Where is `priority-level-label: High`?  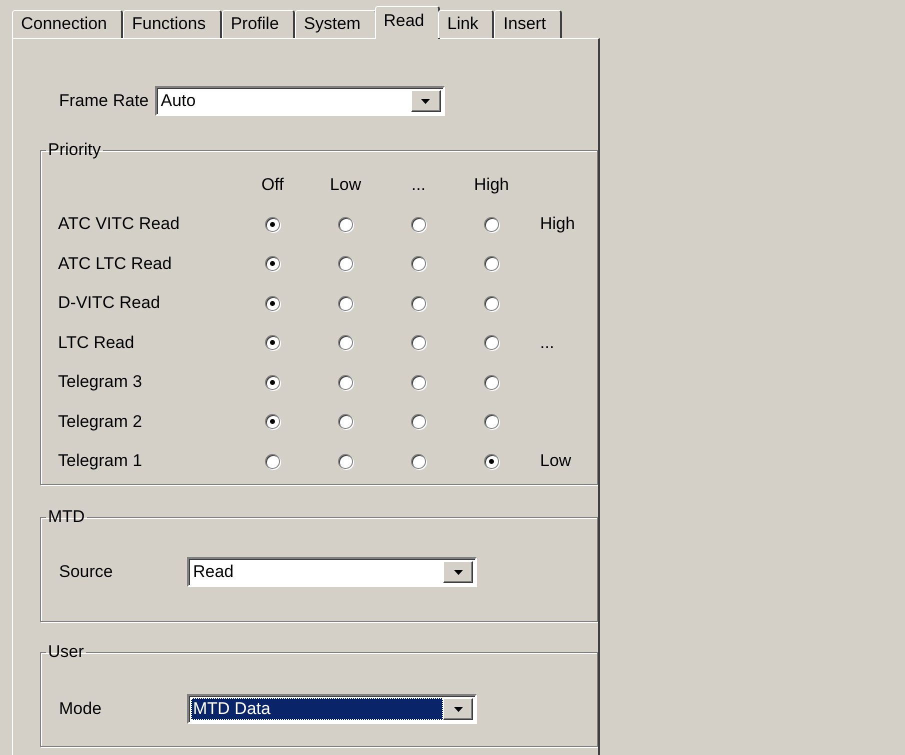 priority-level-label: High is located at coordinates (557, 224).